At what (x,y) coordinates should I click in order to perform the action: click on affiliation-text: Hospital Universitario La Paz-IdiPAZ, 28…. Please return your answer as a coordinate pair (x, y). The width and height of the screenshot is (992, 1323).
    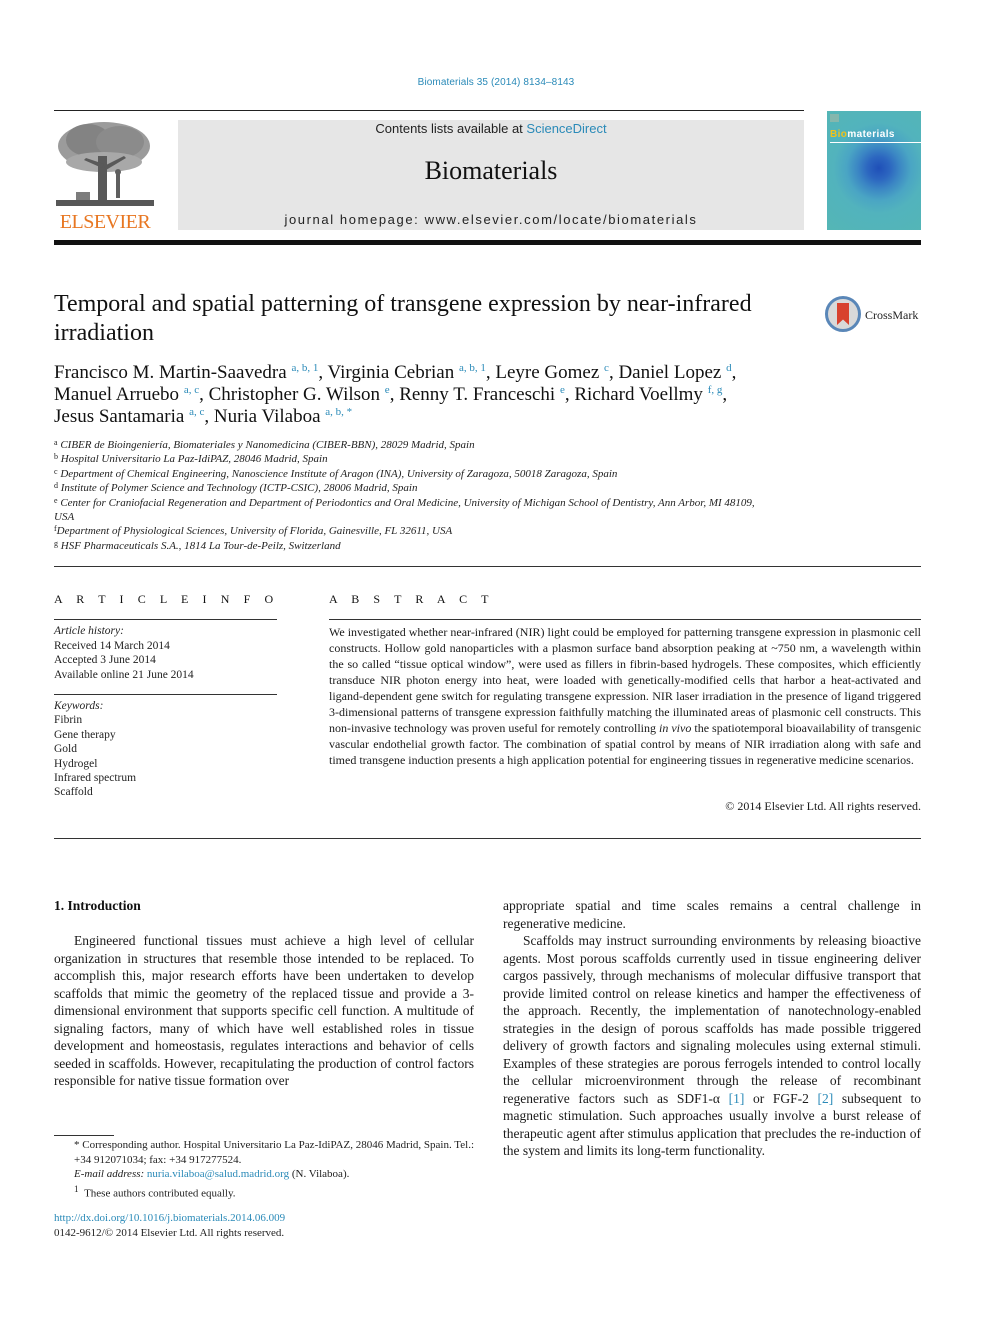
    Looking at the image, I should click on (194, 459).